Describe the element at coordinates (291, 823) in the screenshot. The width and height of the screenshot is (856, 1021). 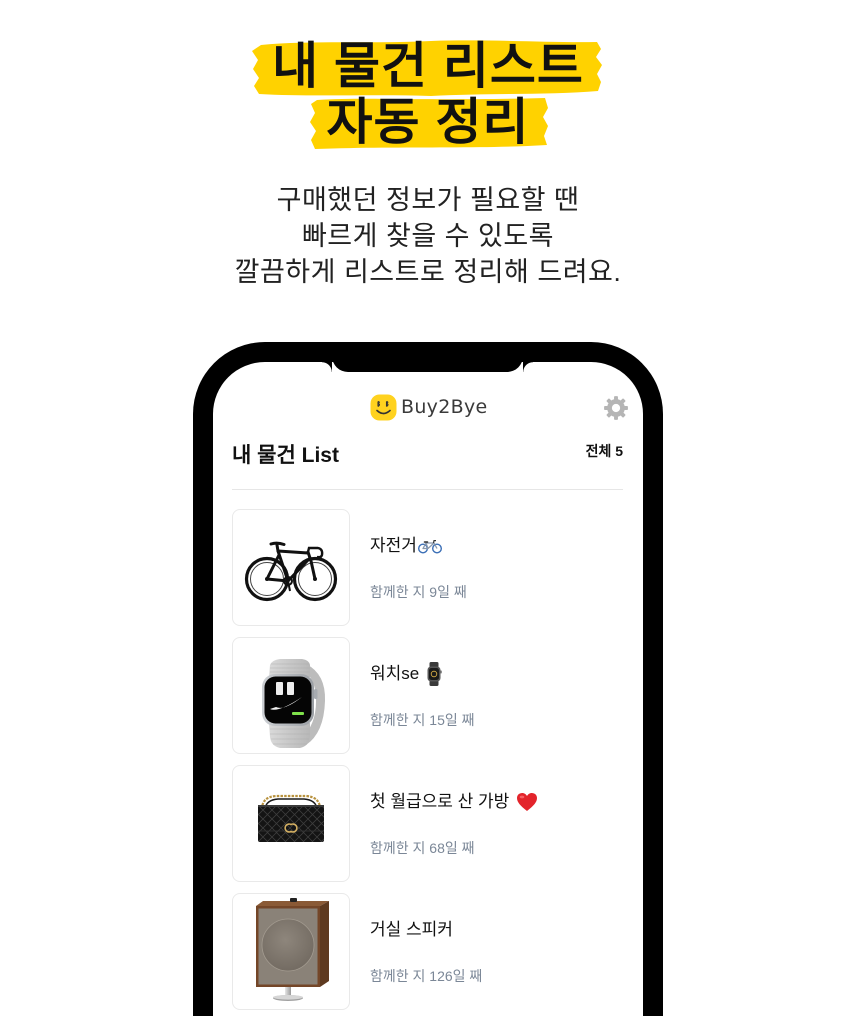
I see `quilted-handbag-photo` at that location.